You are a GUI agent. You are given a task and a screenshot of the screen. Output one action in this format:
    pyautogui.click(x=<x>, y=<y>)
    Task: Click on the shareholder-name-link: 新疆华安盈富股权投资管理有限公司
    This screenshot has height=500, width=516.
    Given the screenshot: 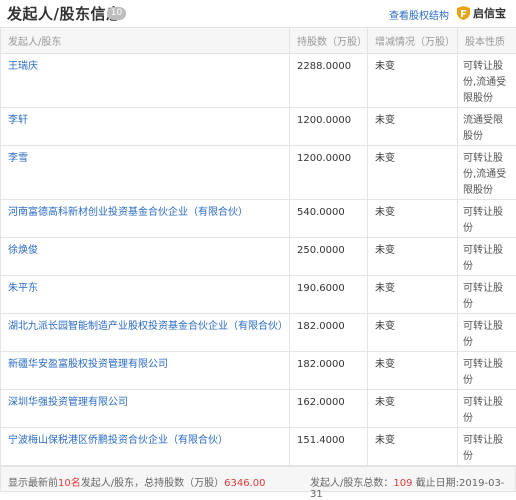 What is the action you would take?
    pyautogui.click(x=88, y=364)
    